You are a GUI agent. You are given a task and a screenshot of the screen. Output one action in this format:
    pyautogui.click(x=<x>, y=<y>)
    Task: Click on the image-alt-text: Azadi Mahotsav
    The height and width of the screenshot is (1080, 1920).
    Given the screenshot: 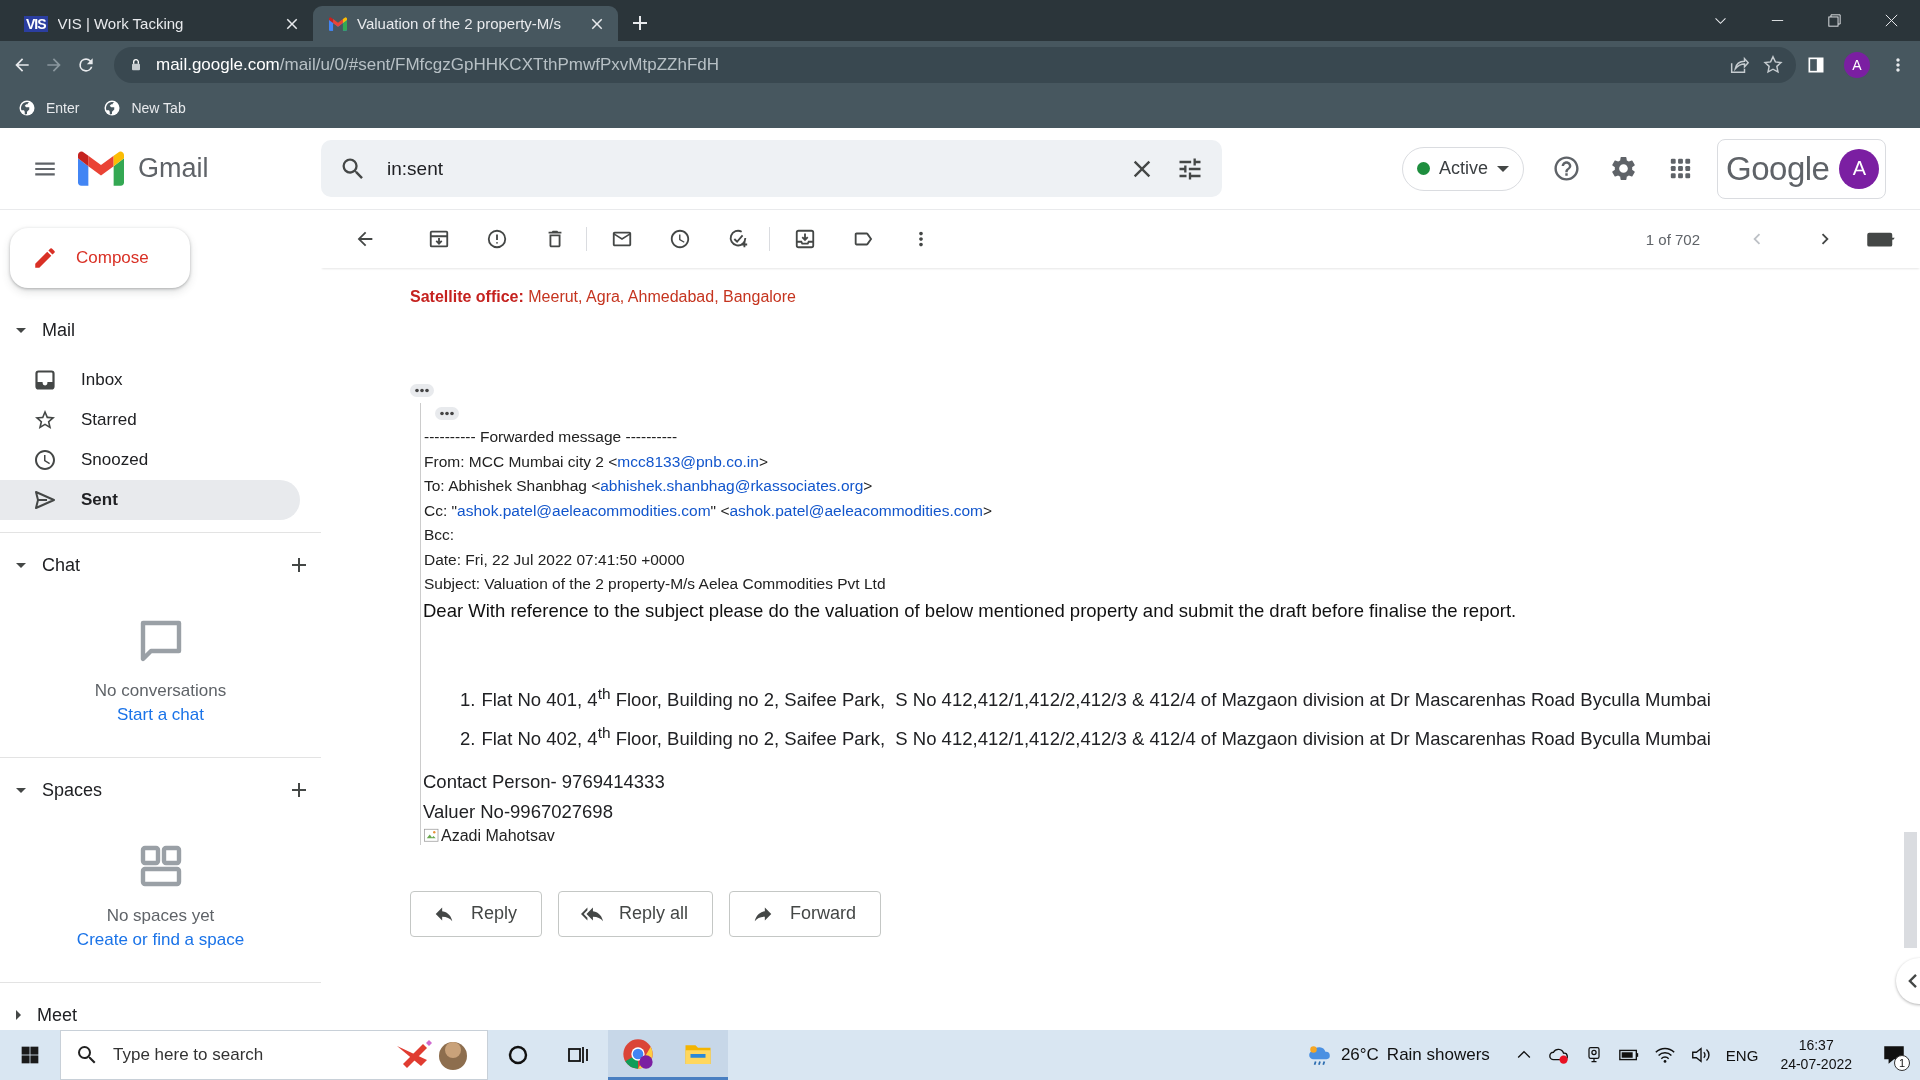 What is the action you would take?
    pyautogui.click(x=498, y=835)
    